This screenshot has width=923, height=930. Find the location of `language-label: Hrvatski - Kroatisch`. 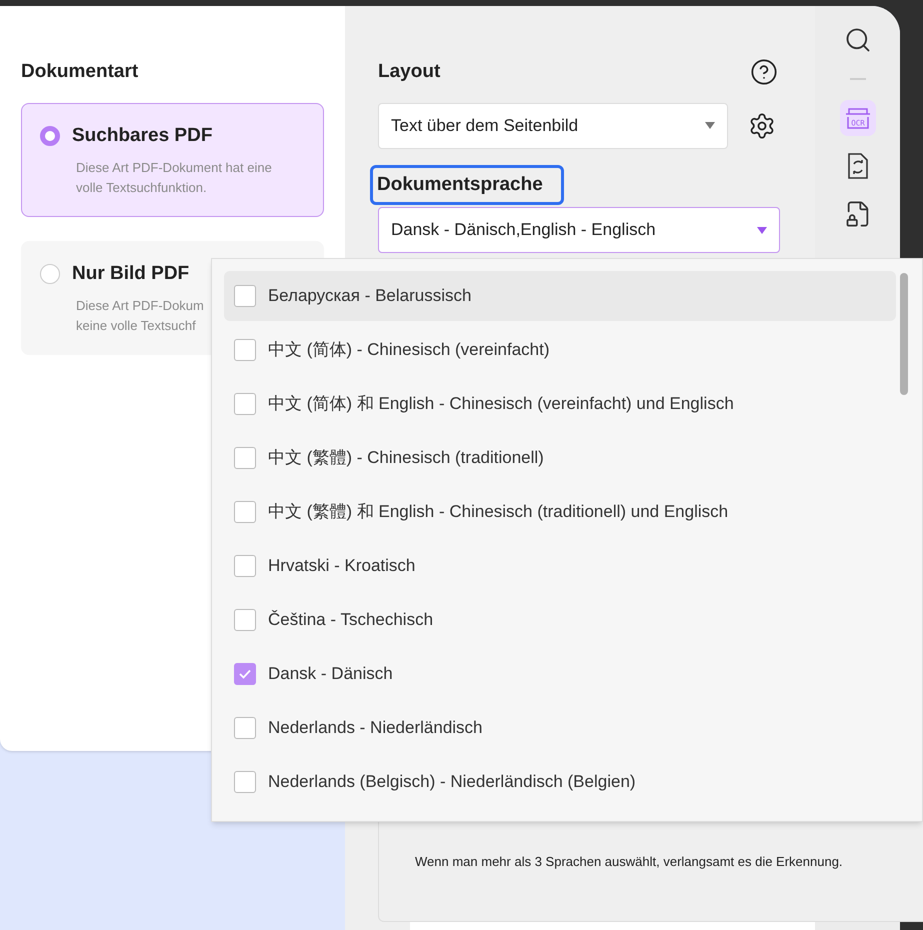

language-label: Hrvatski - Kroatisch is located at coordinates (342, 566).